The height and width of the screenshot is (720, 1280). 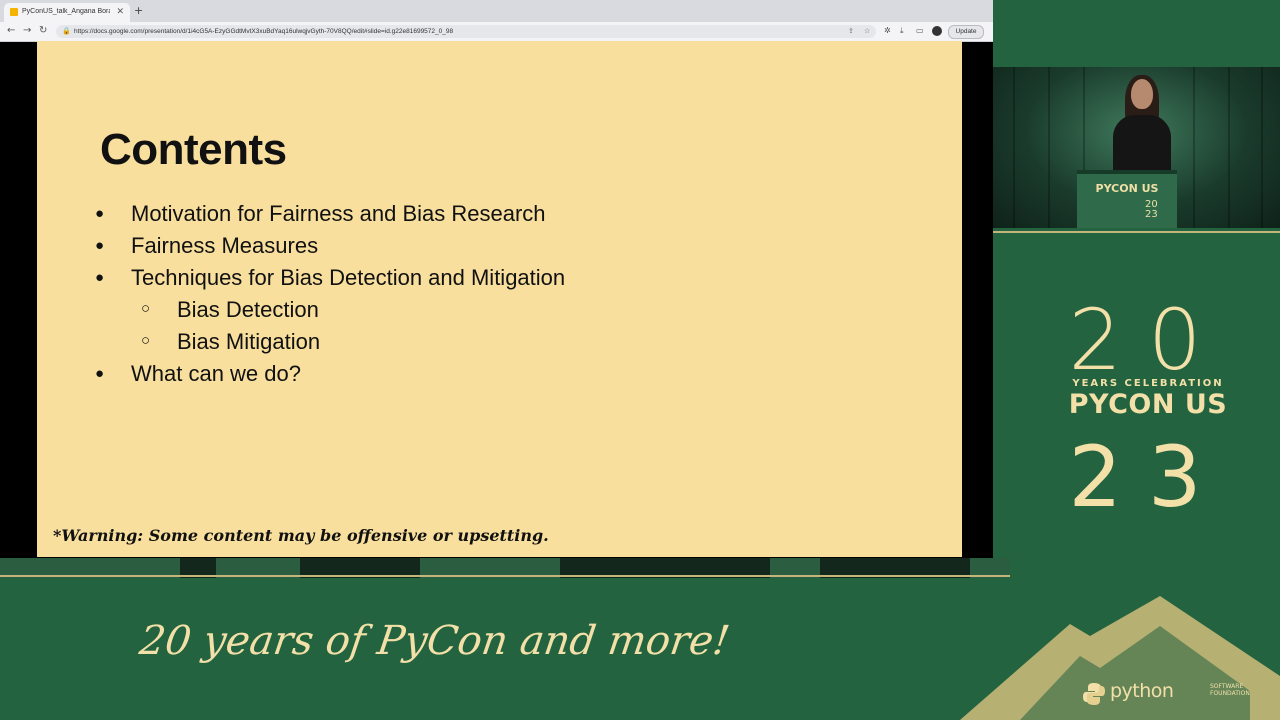 What do you see at coordinates (1148, 340) in the screenshot?
I see `year-top: 20` at bounding box center [1148, 340].